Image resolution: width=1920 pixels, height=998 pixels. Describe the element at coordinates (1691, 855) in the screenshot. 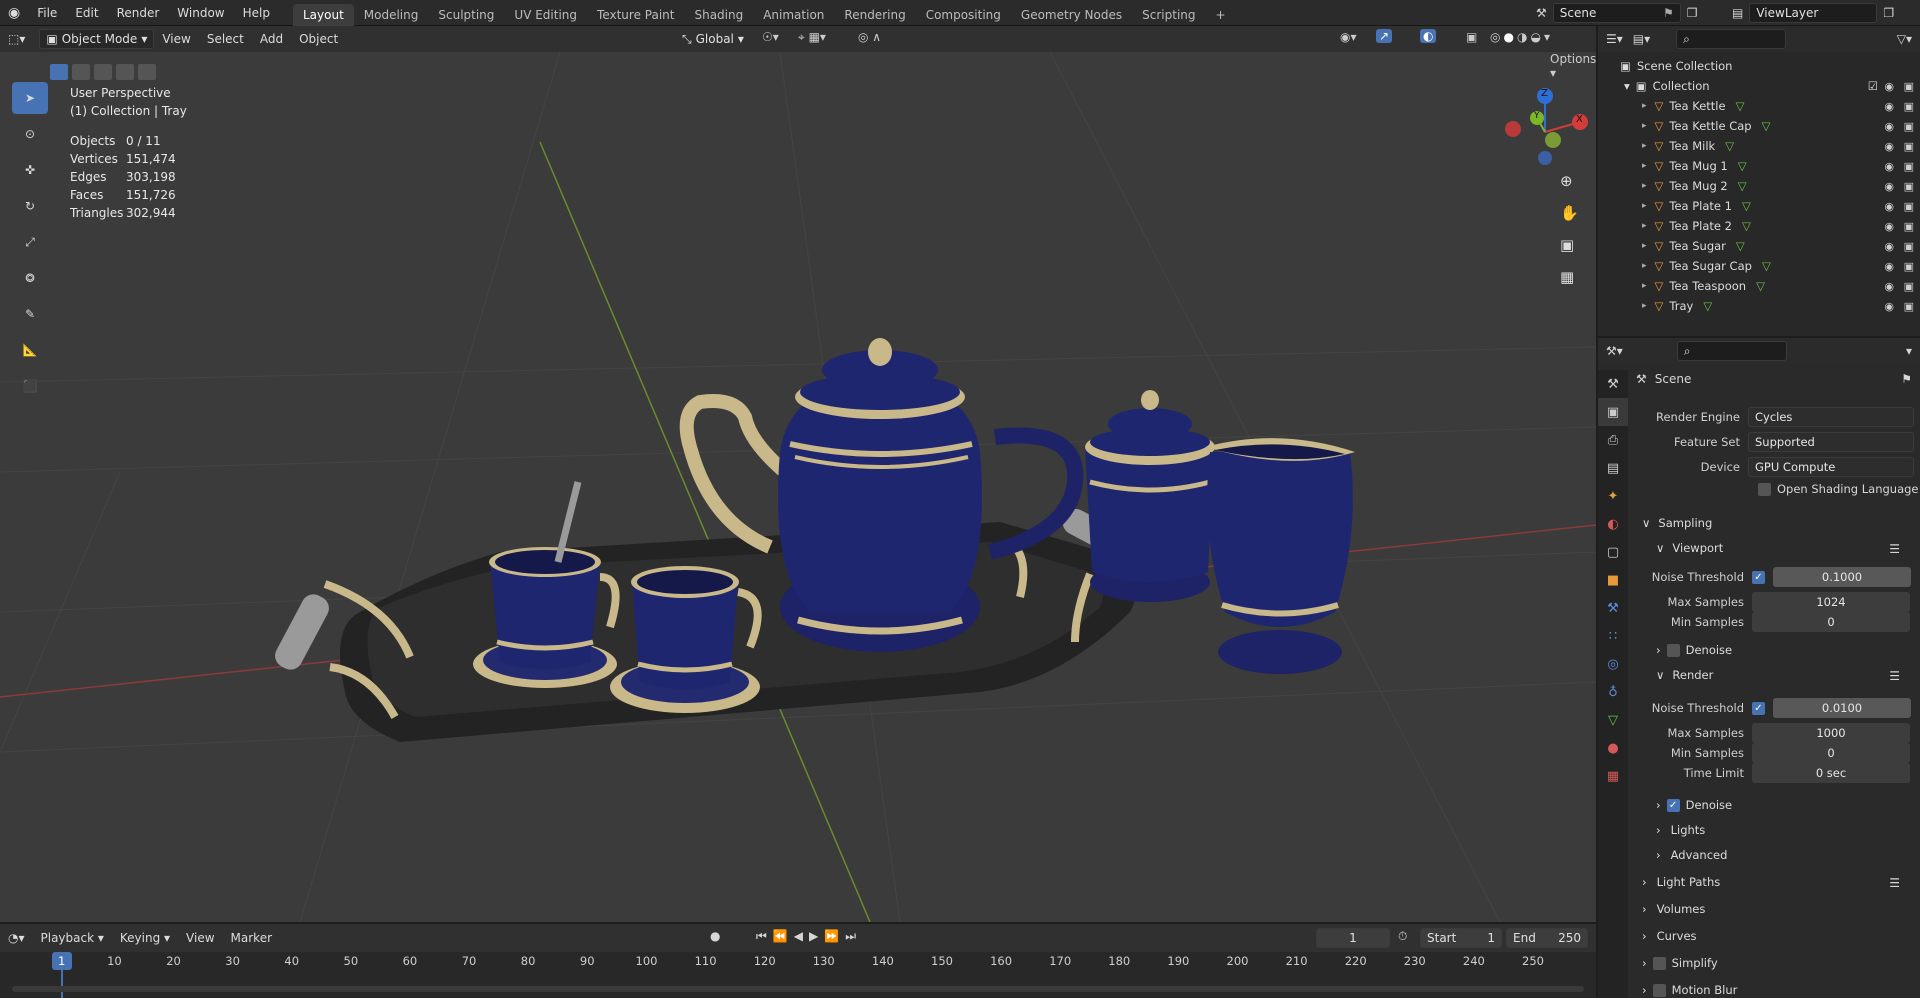

I see `advanced-subpanel: › Advanced` at that location.